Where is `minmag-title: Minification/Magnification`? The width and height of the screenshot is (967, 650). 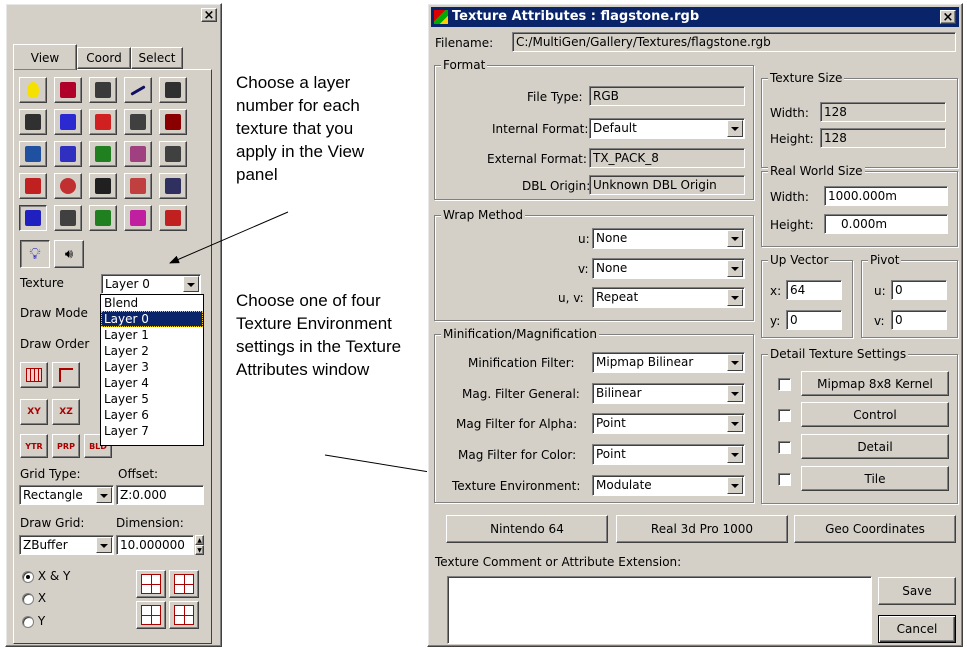 minmag-title: Minification/Magnification is located at coordinates (520, 334).